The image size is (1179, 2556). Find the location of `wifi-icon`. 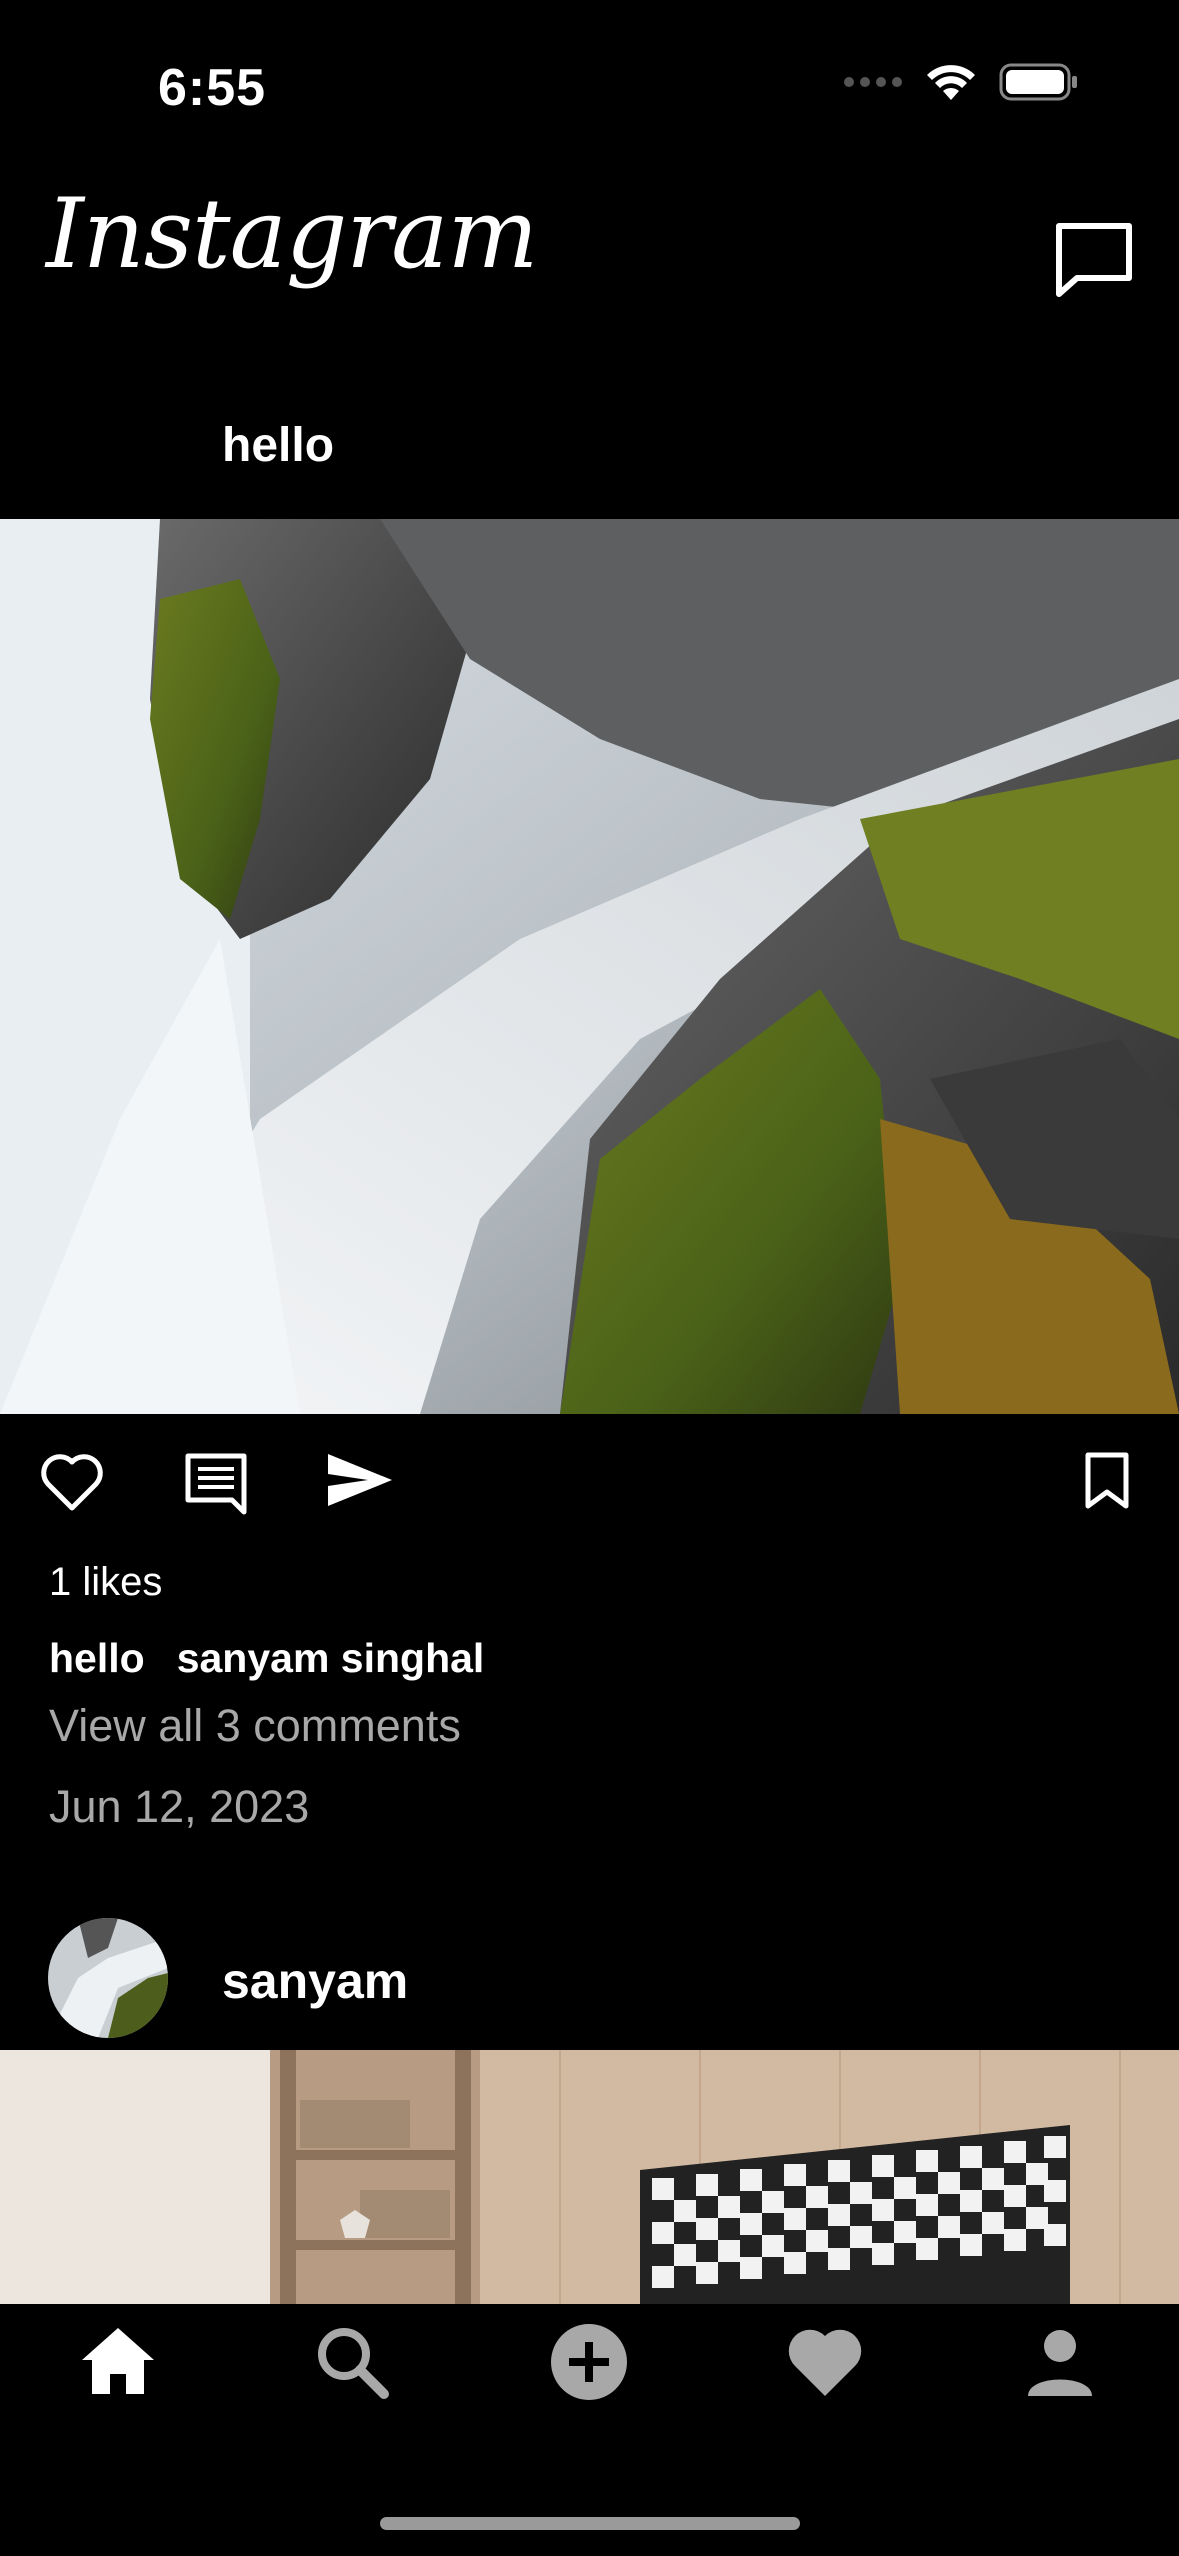

wifi-icon is located at coordinates (951, 82).